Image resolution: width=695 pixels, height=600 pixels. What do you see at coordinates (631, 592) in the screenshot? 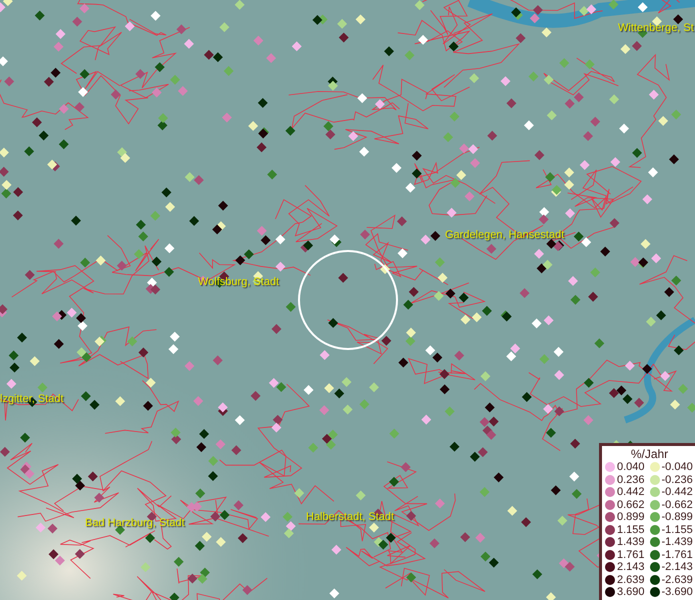
I see `legend-value: 3.690` at bounding box center [631, 592].